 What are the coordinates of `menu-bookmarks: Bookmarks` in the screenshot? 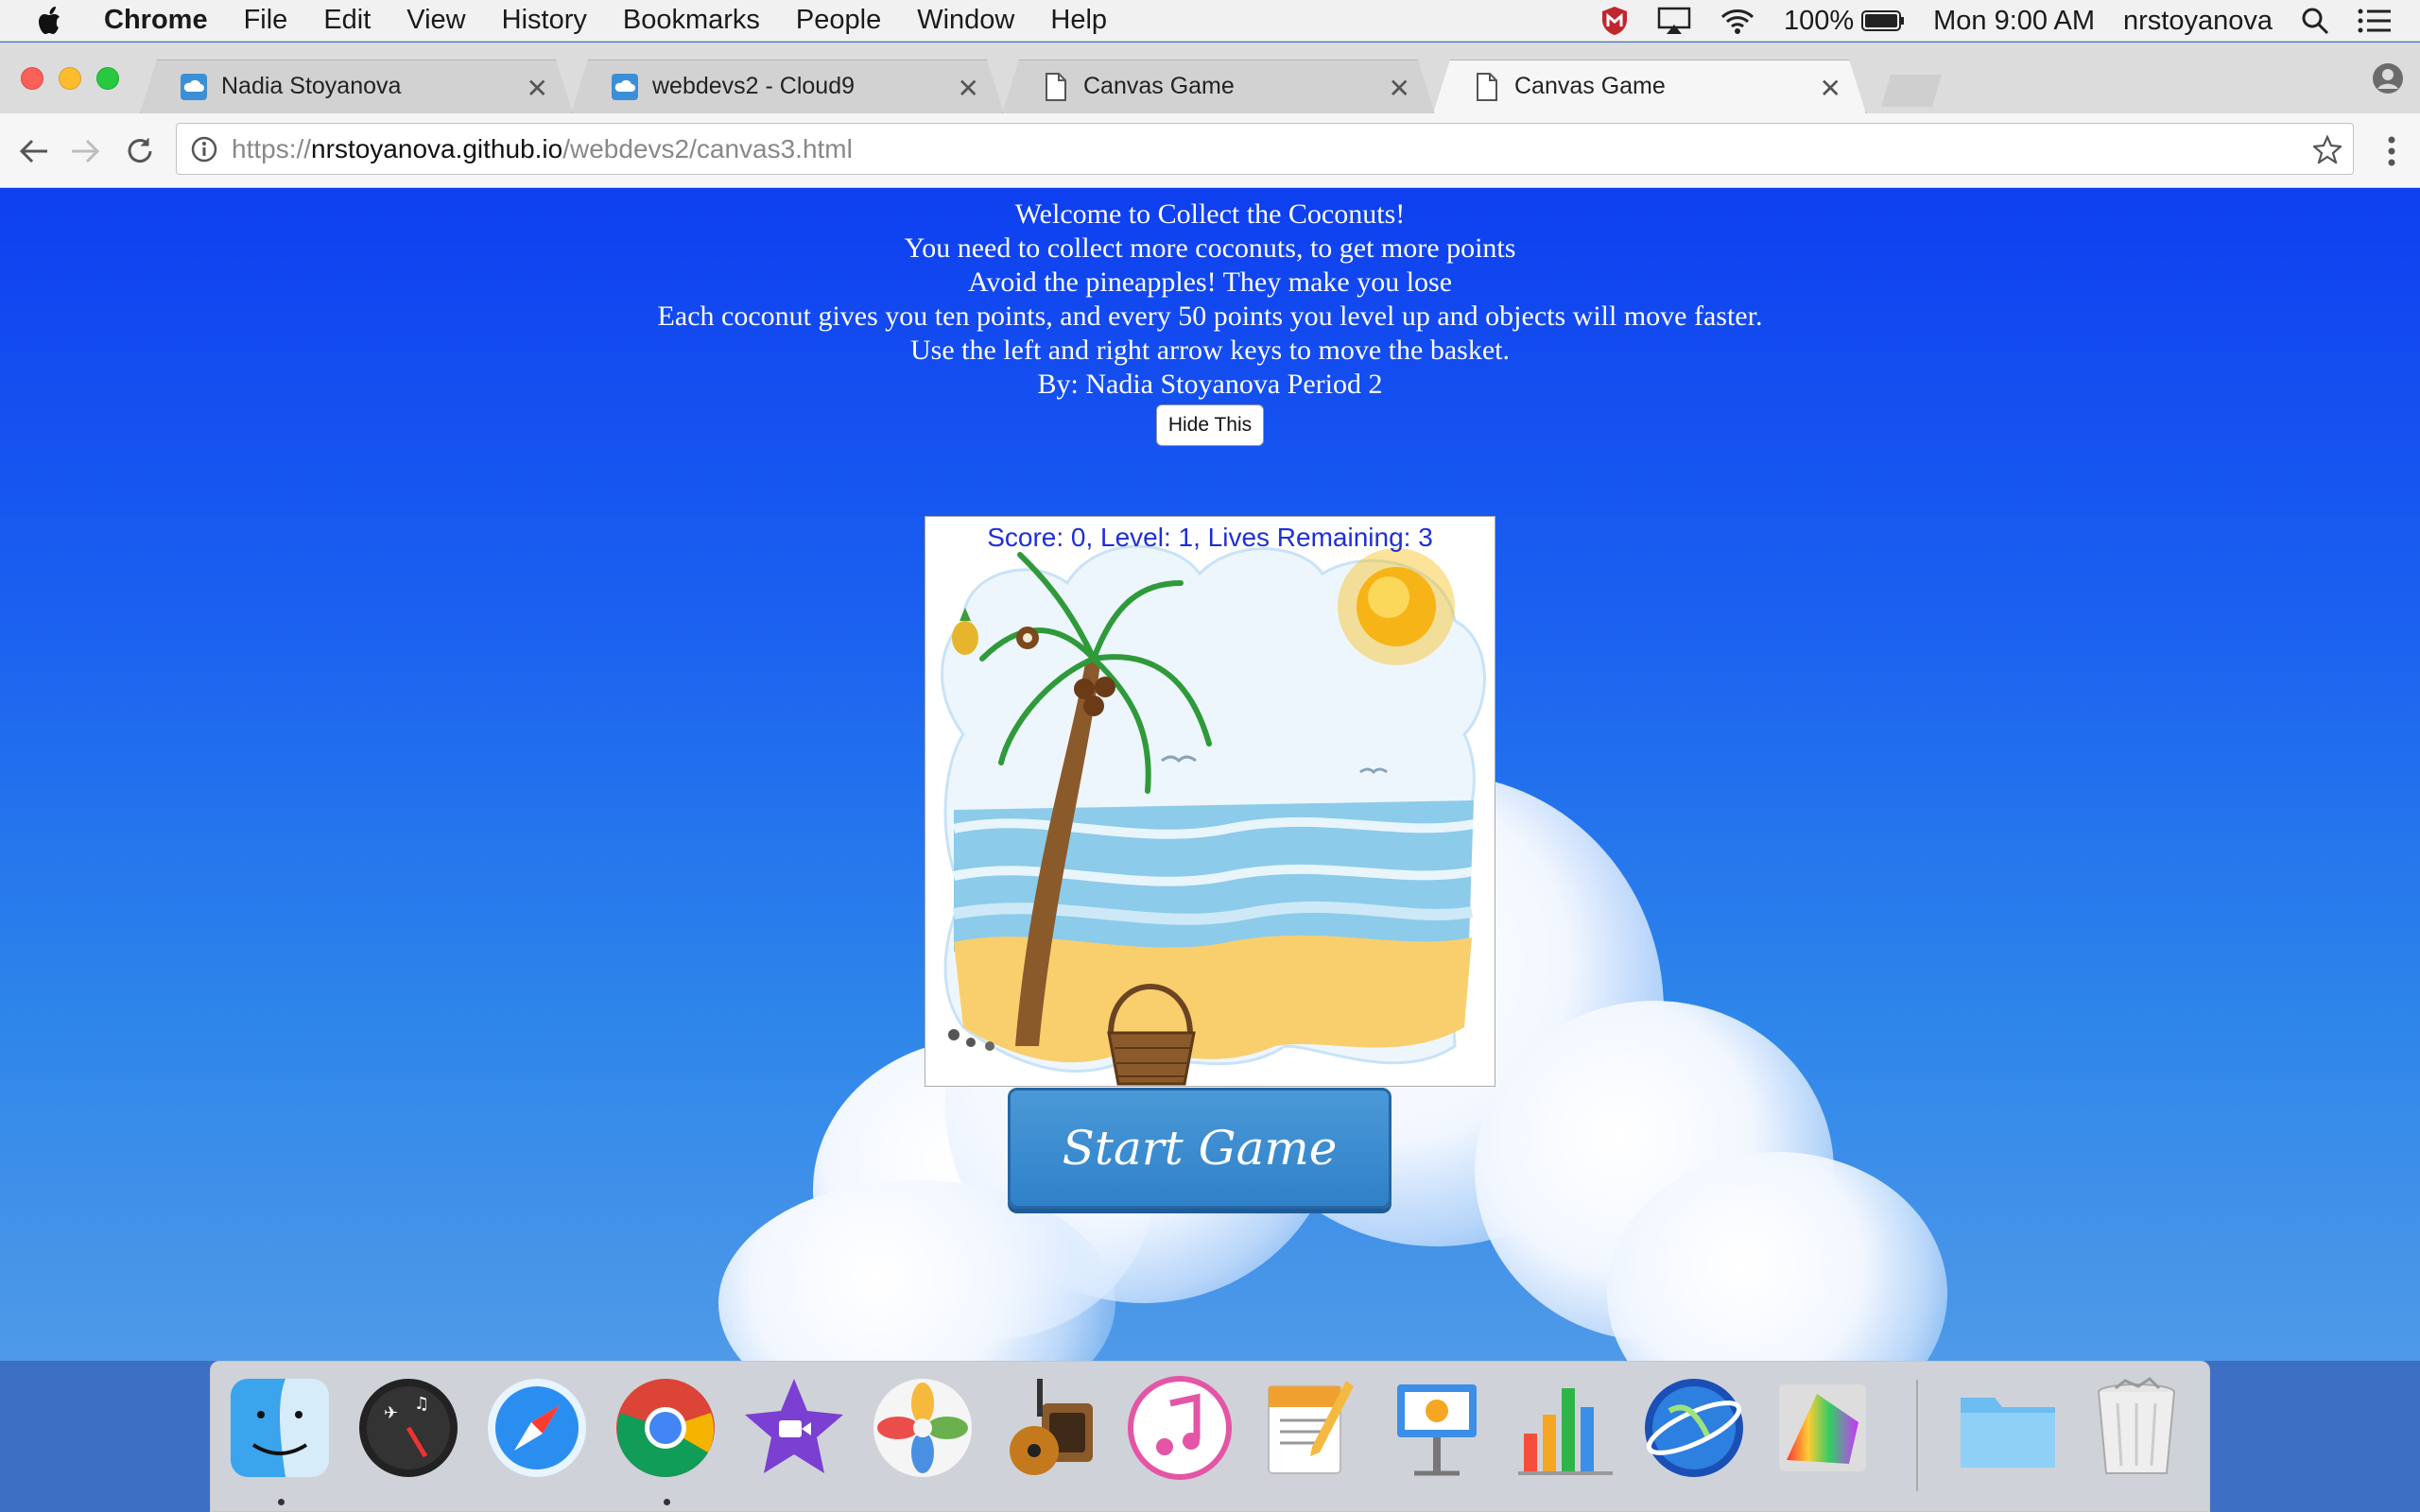 It's located at (691, 20).